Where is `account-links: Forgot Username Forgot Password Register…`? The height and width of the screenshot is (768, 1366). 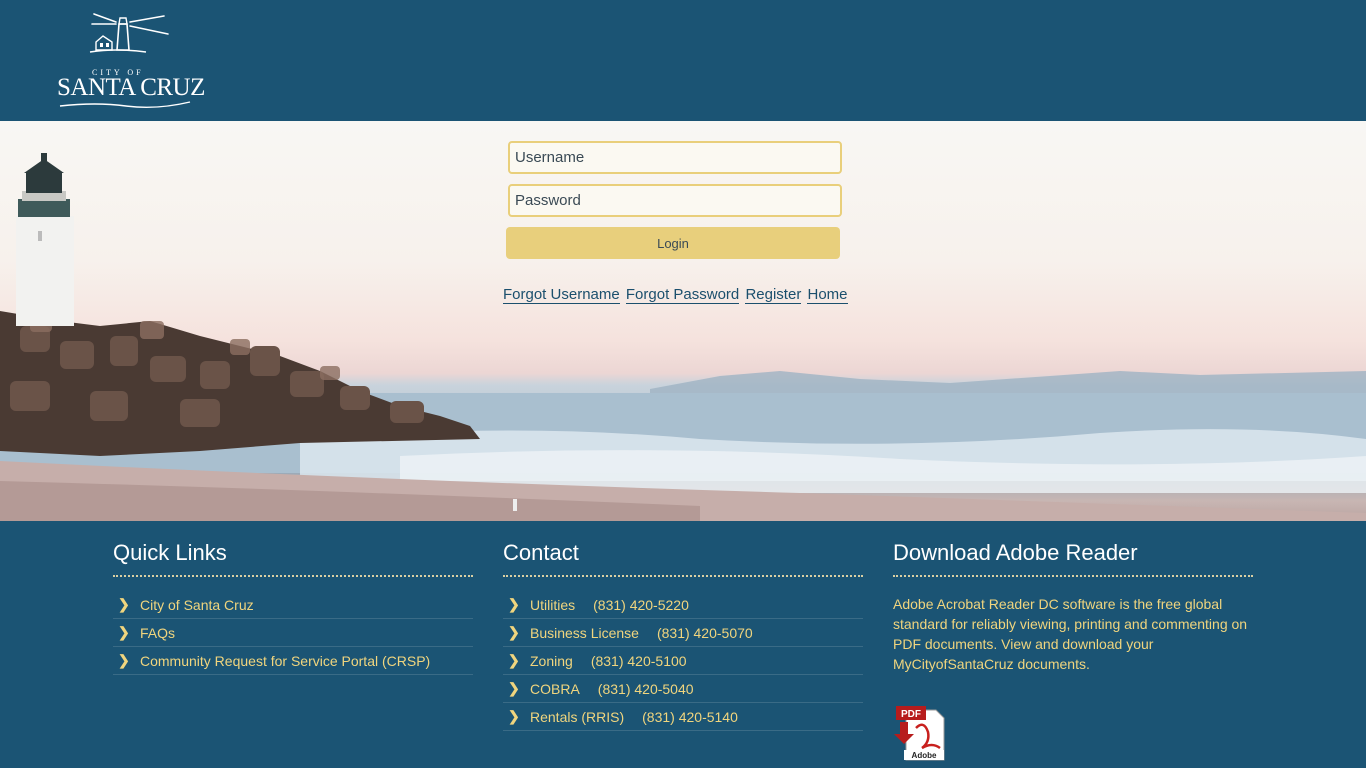 account-links: Forgot Username Forgot Password Register… is located at coordinates (676, 295).